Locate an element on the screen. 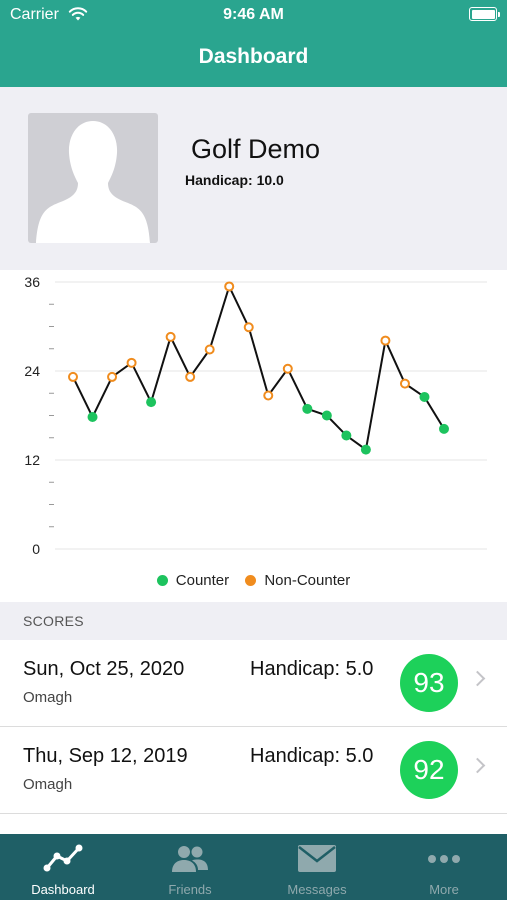 The width and height of the screenshot is (507, 900). legend-label-counter: Counter is located at coordinates (202, 580).